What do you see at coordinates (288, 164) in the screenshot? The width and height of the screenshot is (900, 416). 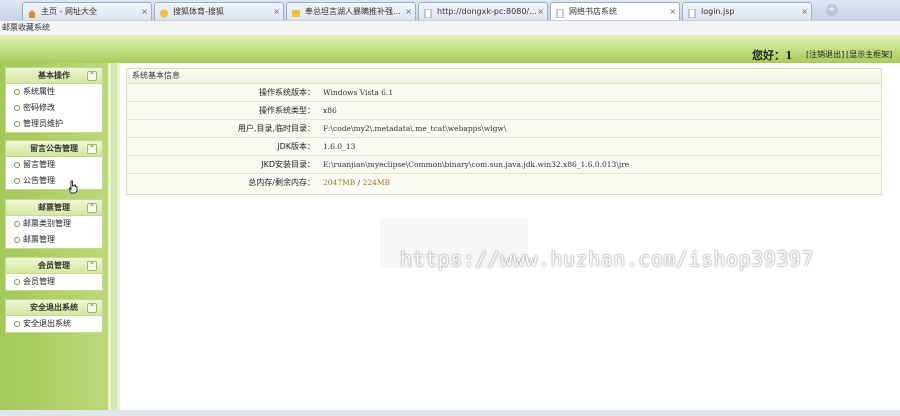 I see `row-label: JKD安装目录：` at bounding box center [288, 164].